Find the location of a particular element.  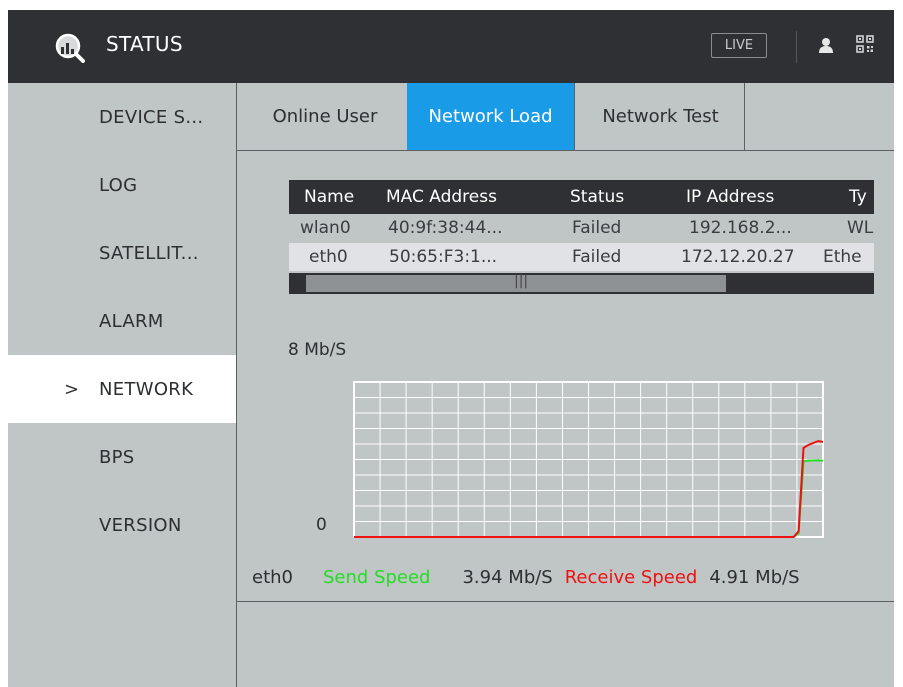

sidebar-item-label: VERSION is located at coordinates (140, 525).